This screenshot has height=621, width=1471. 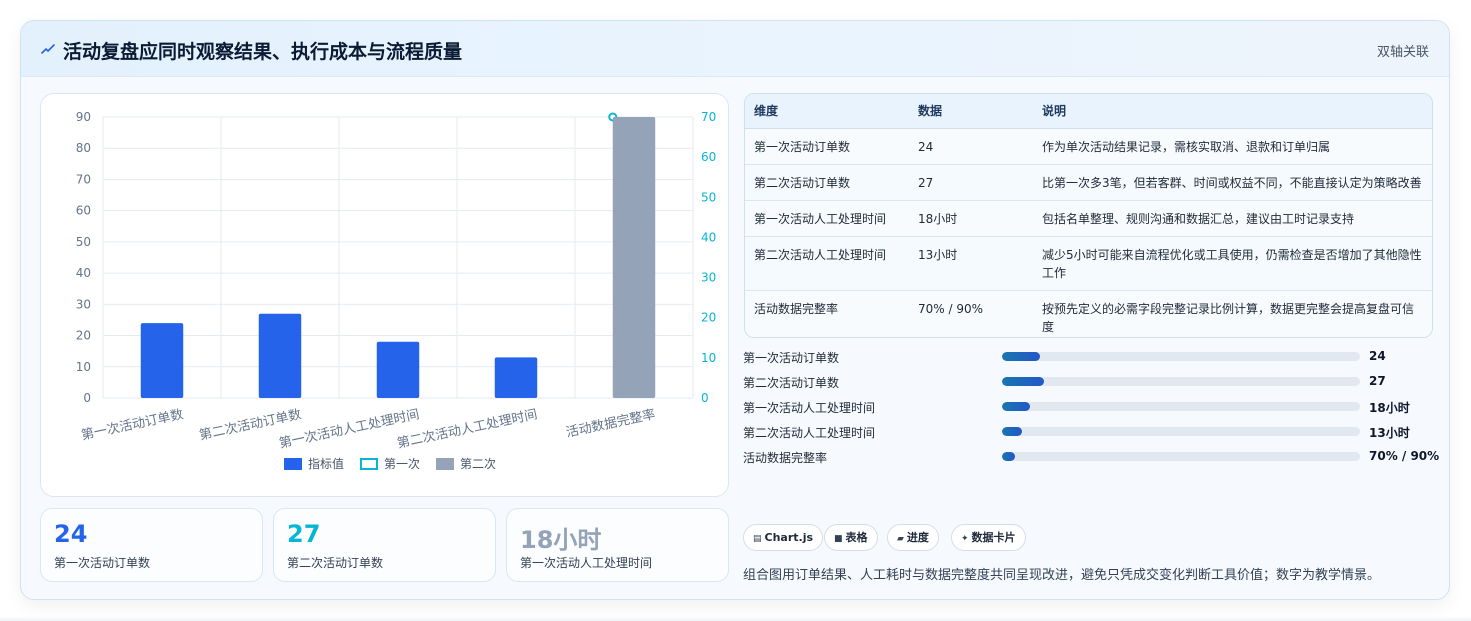 What do you see at coordinates (827, 111) in the screenshot?
I see `table-header-dimension: 维度` at bounding box center [827, 111].